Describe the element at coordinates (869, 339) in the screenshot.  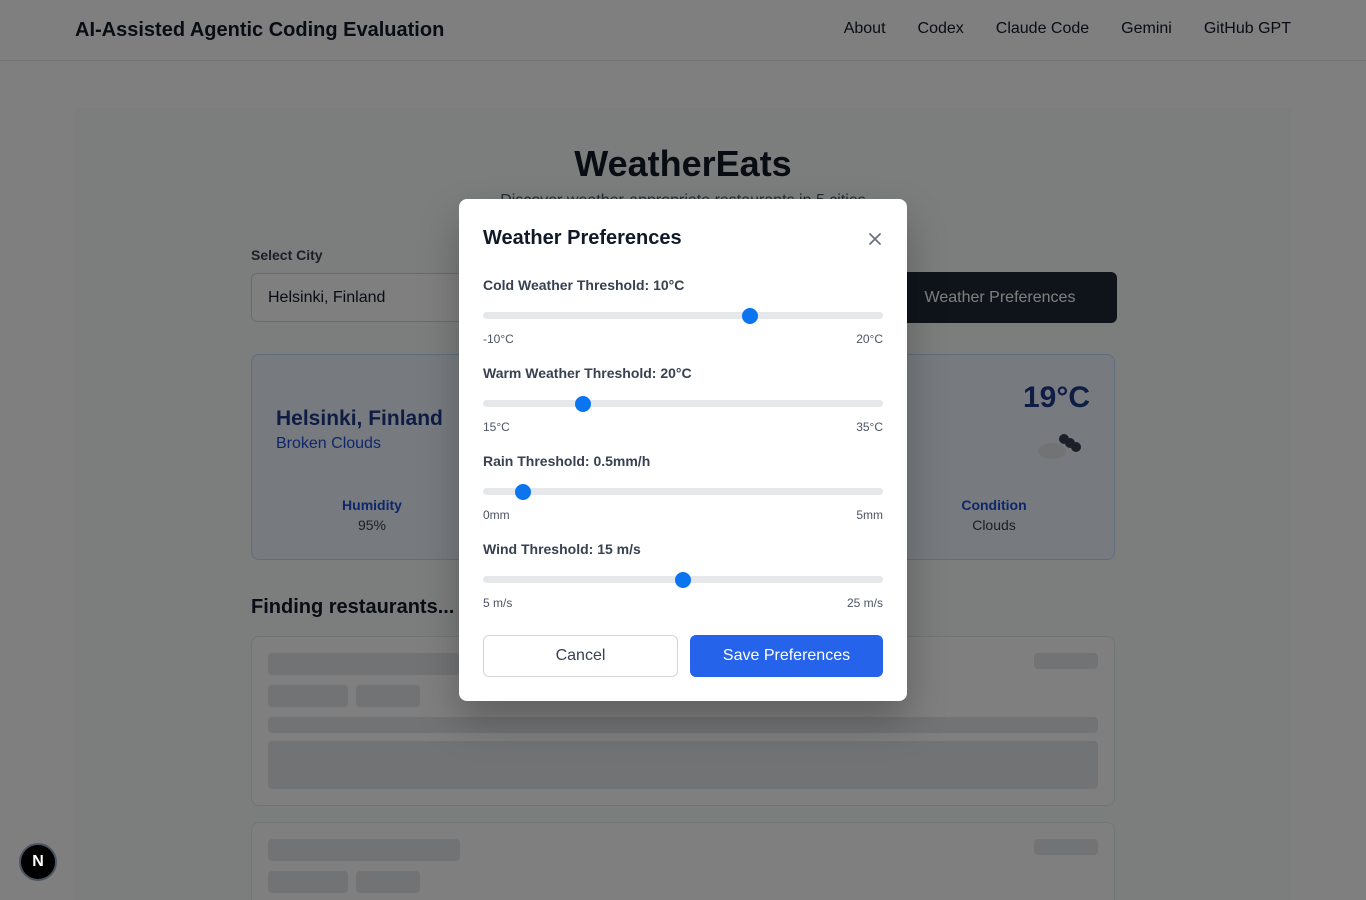
I see `cold-threshold-max: 20°C` at that location.